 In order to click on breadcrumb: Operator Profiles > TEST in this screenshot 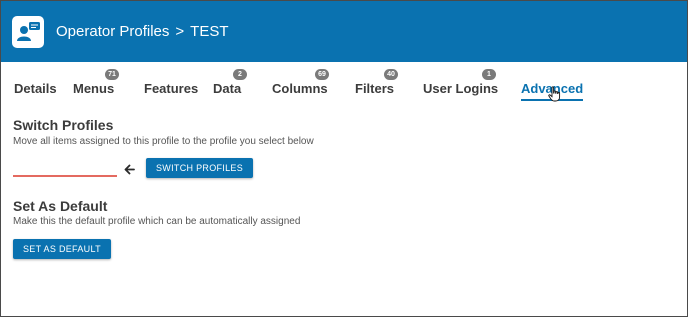, I will do `click(142, 32)`.